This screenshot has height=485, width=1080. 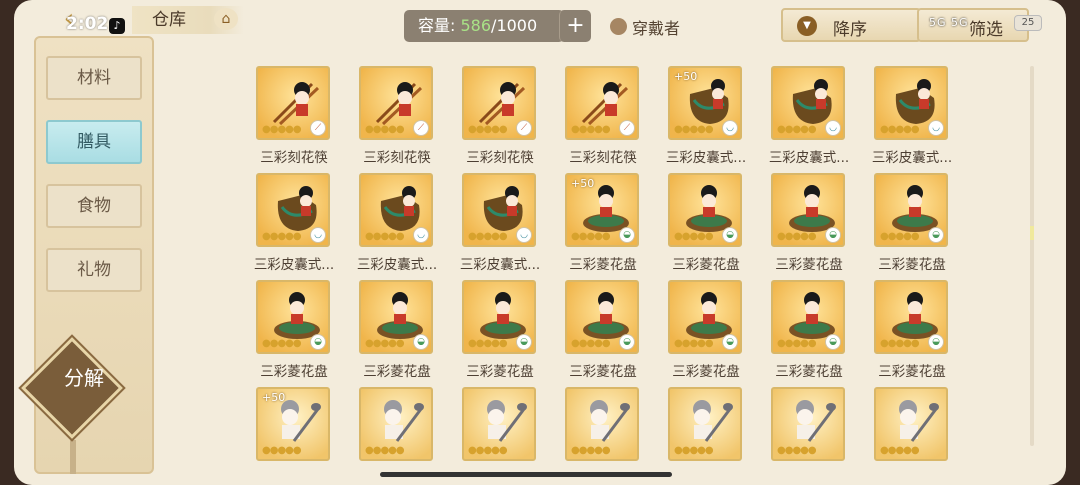 I want to click on tab-tableware: 膳具, so click(x=94, y=142).